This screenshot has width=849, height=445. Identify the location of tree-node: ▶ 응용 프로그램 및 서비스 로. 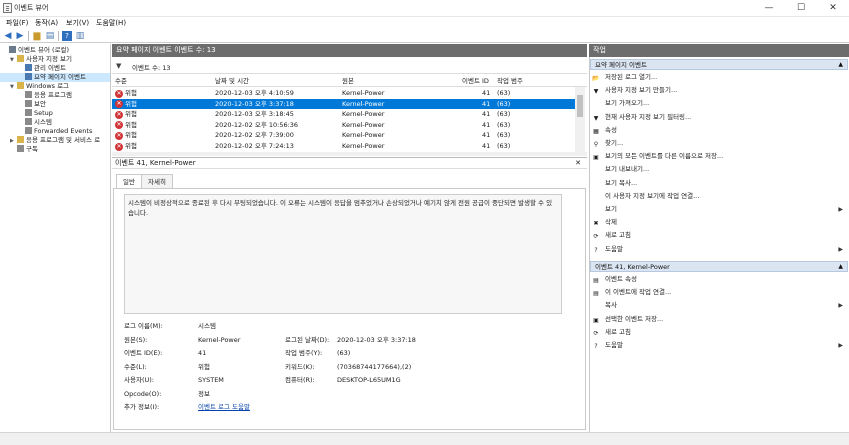
(55, 140).